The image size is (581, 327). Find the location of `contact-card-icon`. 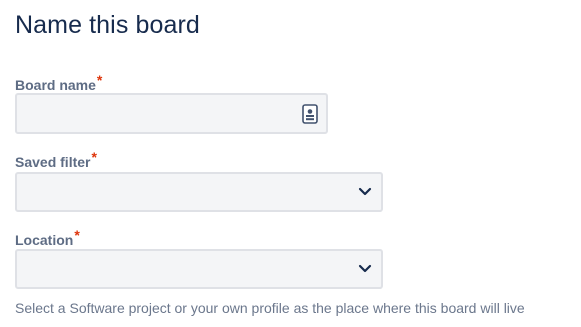

contact-card-icon is located at coordinates (310, 114).